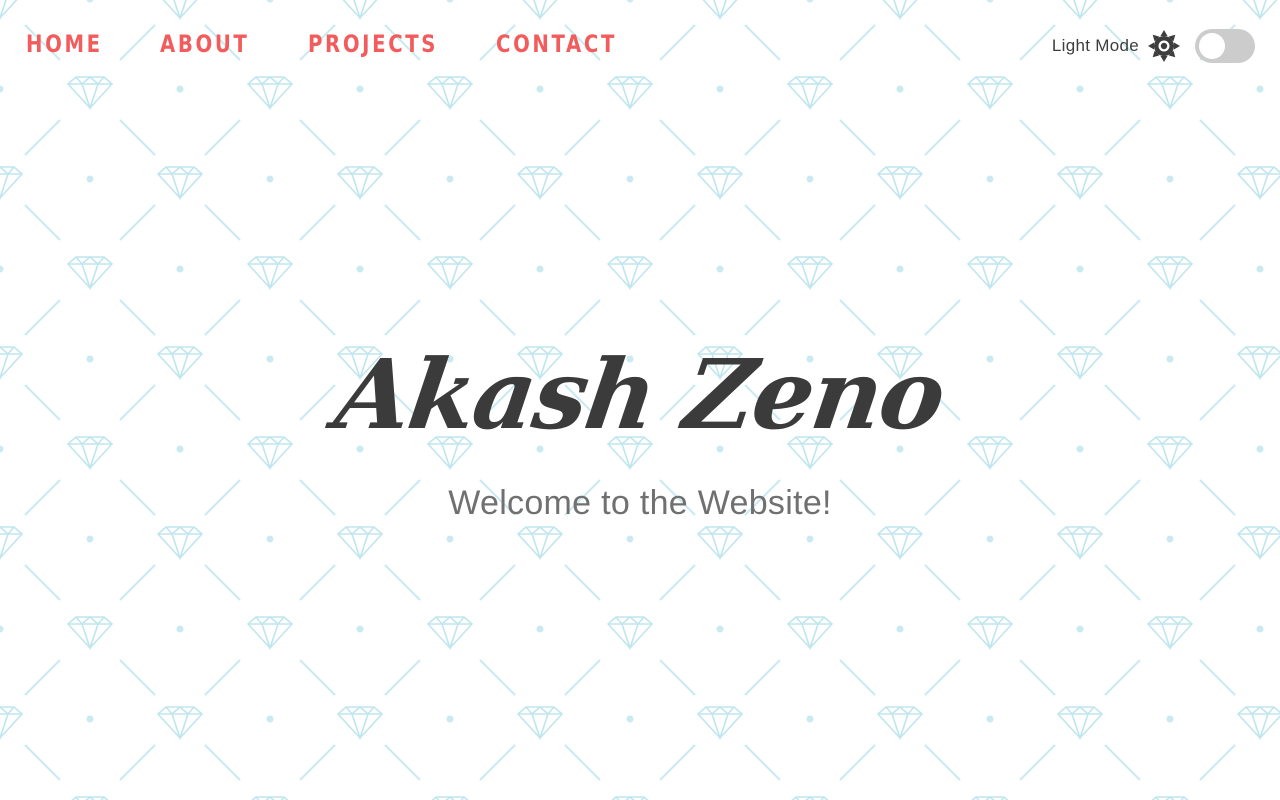 This screenshot has height=800, width=1280. Describe the element at coordinates (1095, 45) in the screenshot. I see `mode-label: Light Mode` at that location.